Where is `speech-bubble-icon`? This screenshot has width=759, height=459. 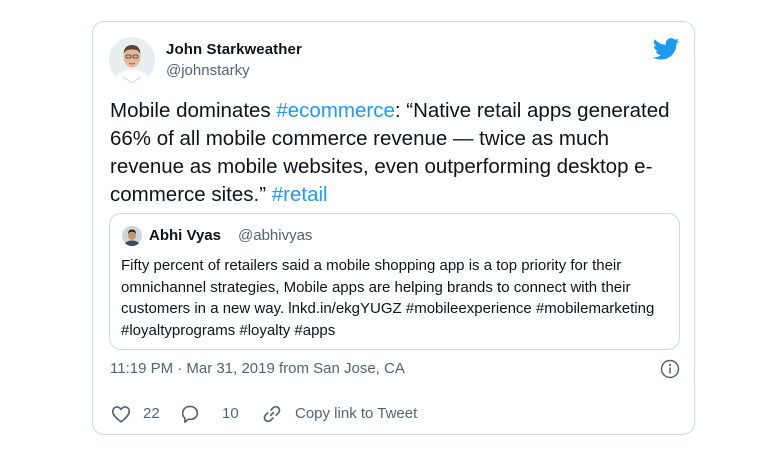 speech-bubble-icon is located at coordinates (190, 414).